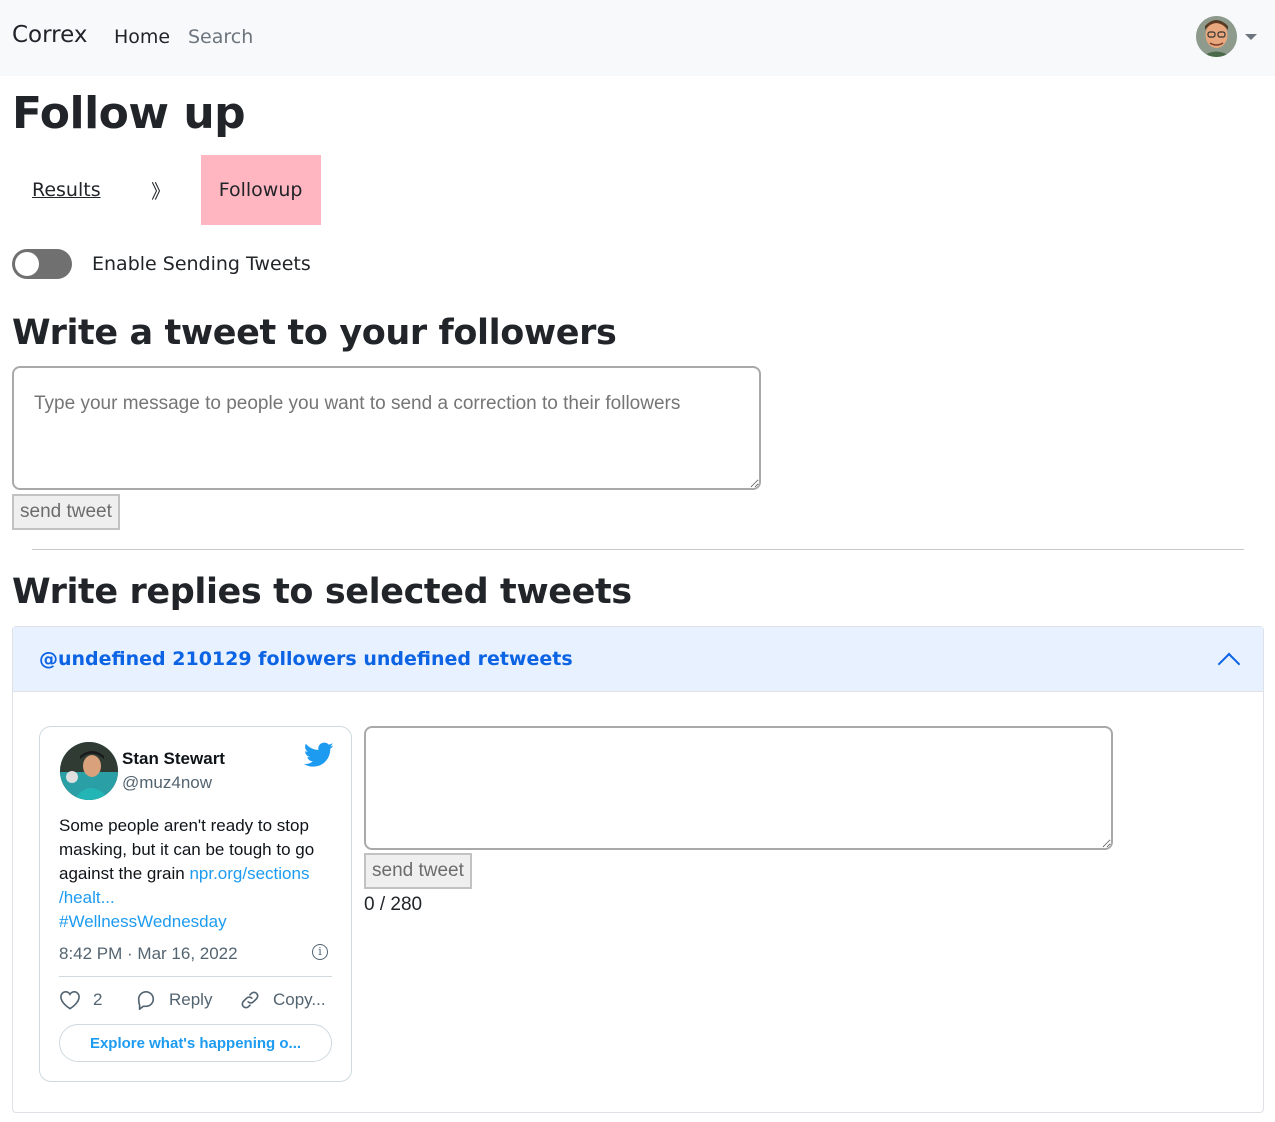 The width and height of the screenshot is (1275, 1122). I want to click on divider, so click(638, 549).